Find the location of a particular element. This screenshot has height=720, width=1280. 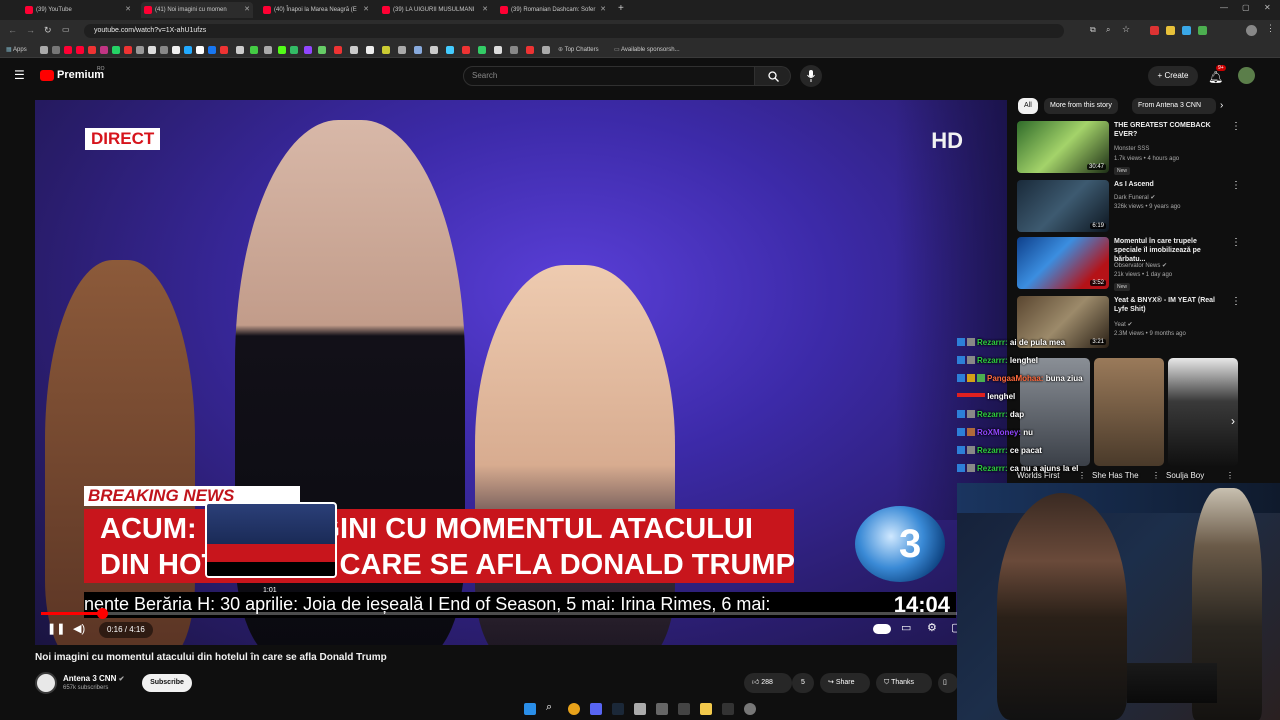

discord-taskbar-icon is located at coordinates (596, 709).